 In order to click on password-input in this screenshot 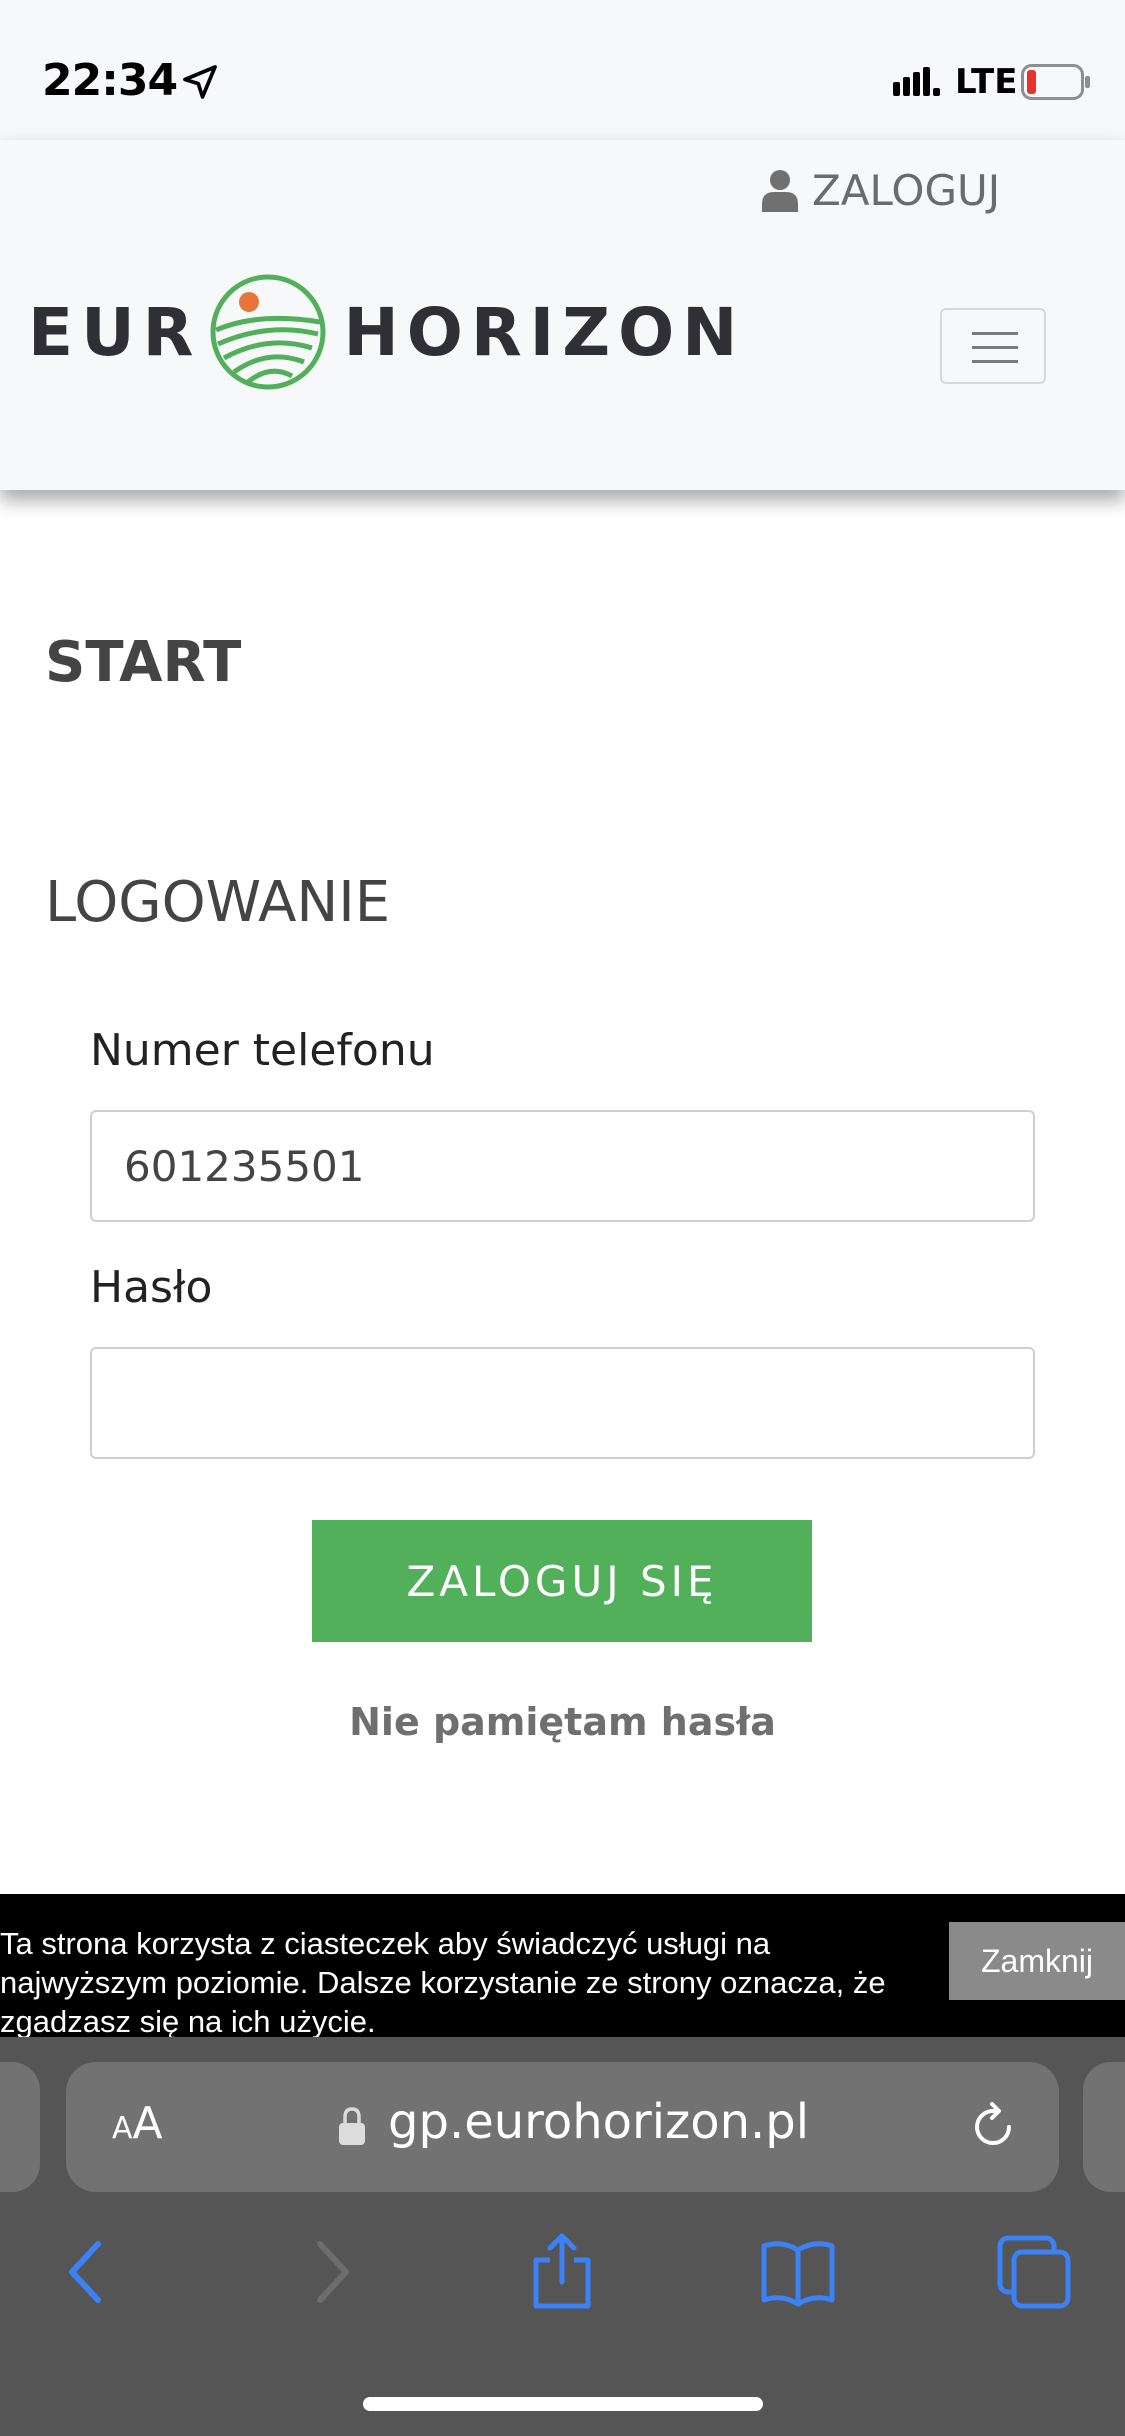, I will do `click(562, 1403)`.